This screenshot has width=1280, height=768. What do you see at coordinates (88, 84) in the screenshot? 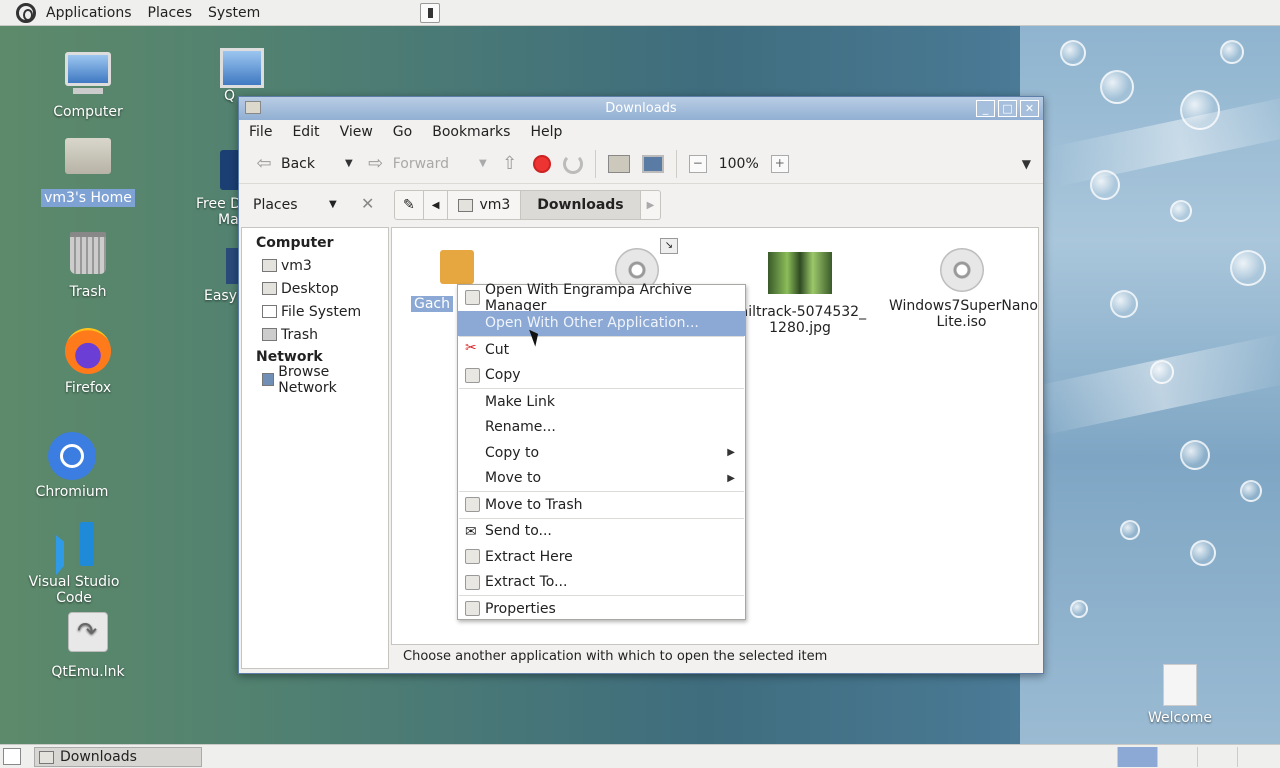
I see `desktop-icon-computer: Computer` at bounding box center [88, 84].